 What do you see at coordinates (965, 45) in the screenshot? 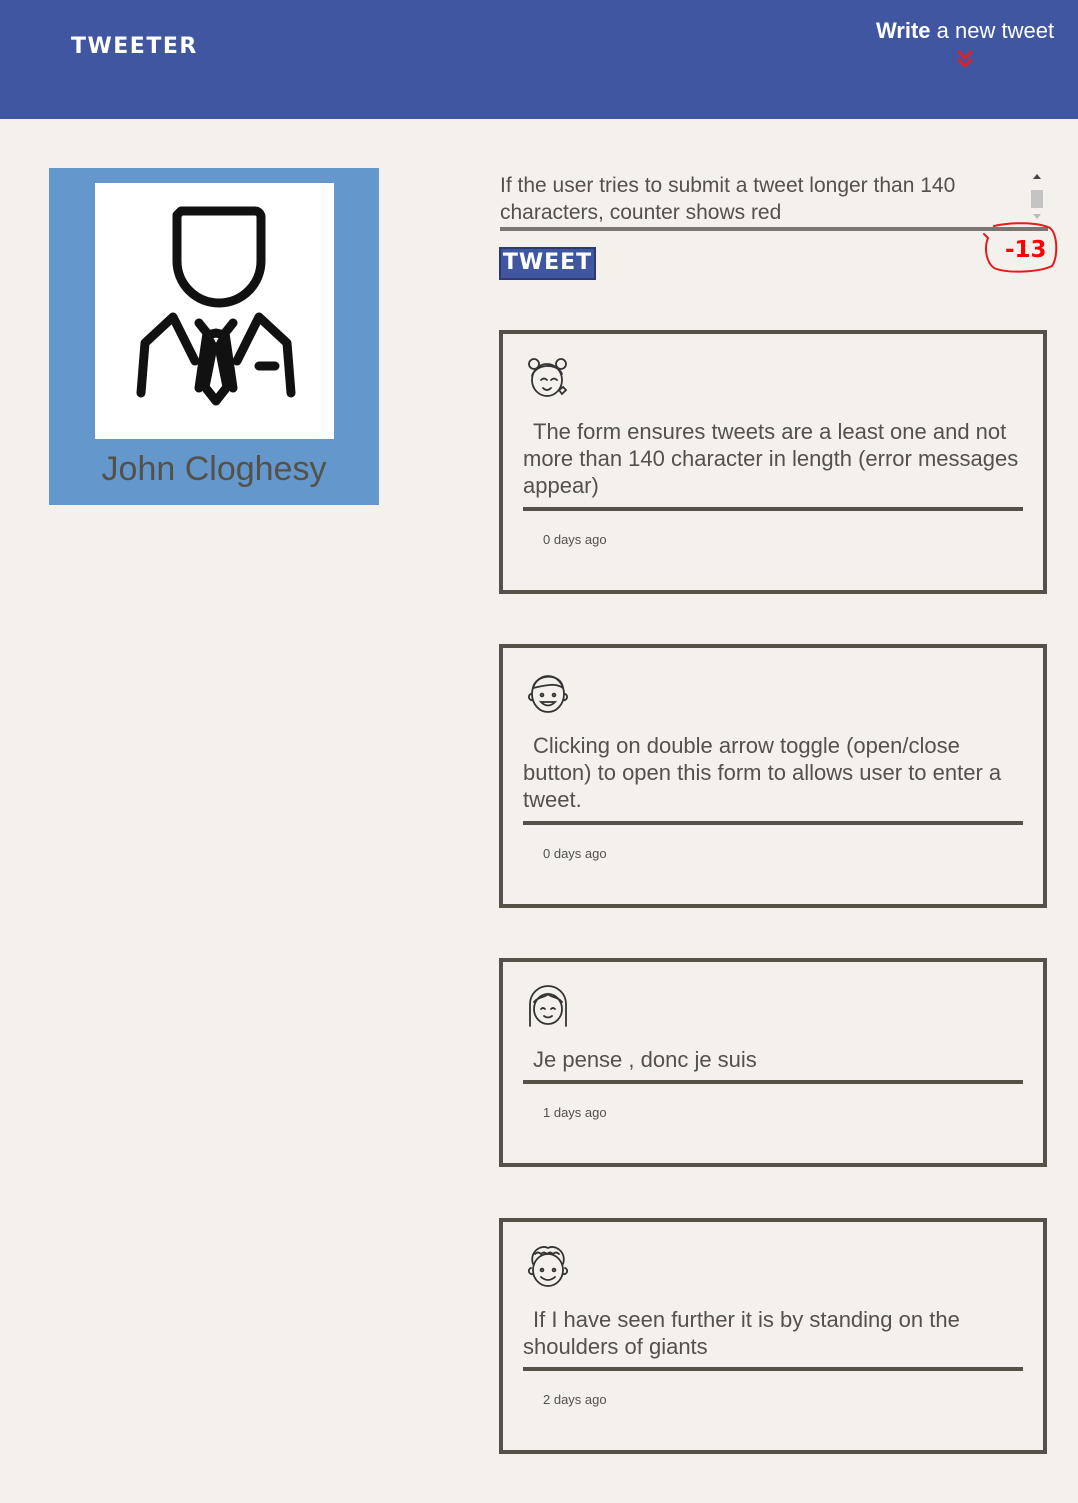
I see `write-tweet-toggle: Write a new tweet` at bounding box center [965, 45].